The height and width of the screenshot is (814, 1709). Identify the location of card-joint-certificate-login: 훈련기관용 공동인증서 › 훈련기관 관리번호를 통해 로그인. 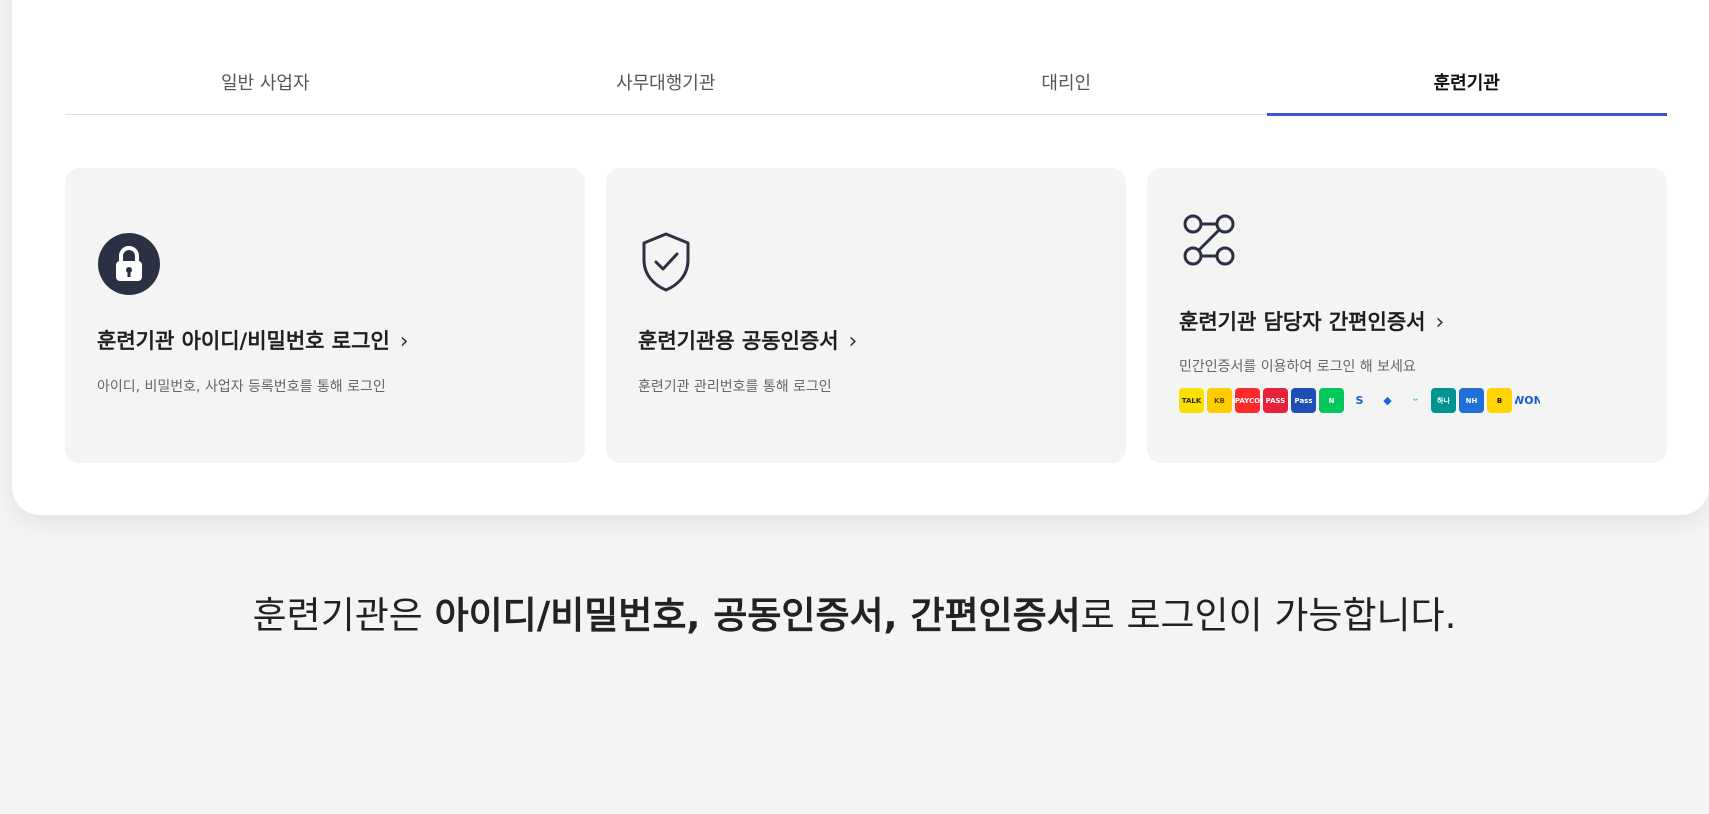
(866, 315).